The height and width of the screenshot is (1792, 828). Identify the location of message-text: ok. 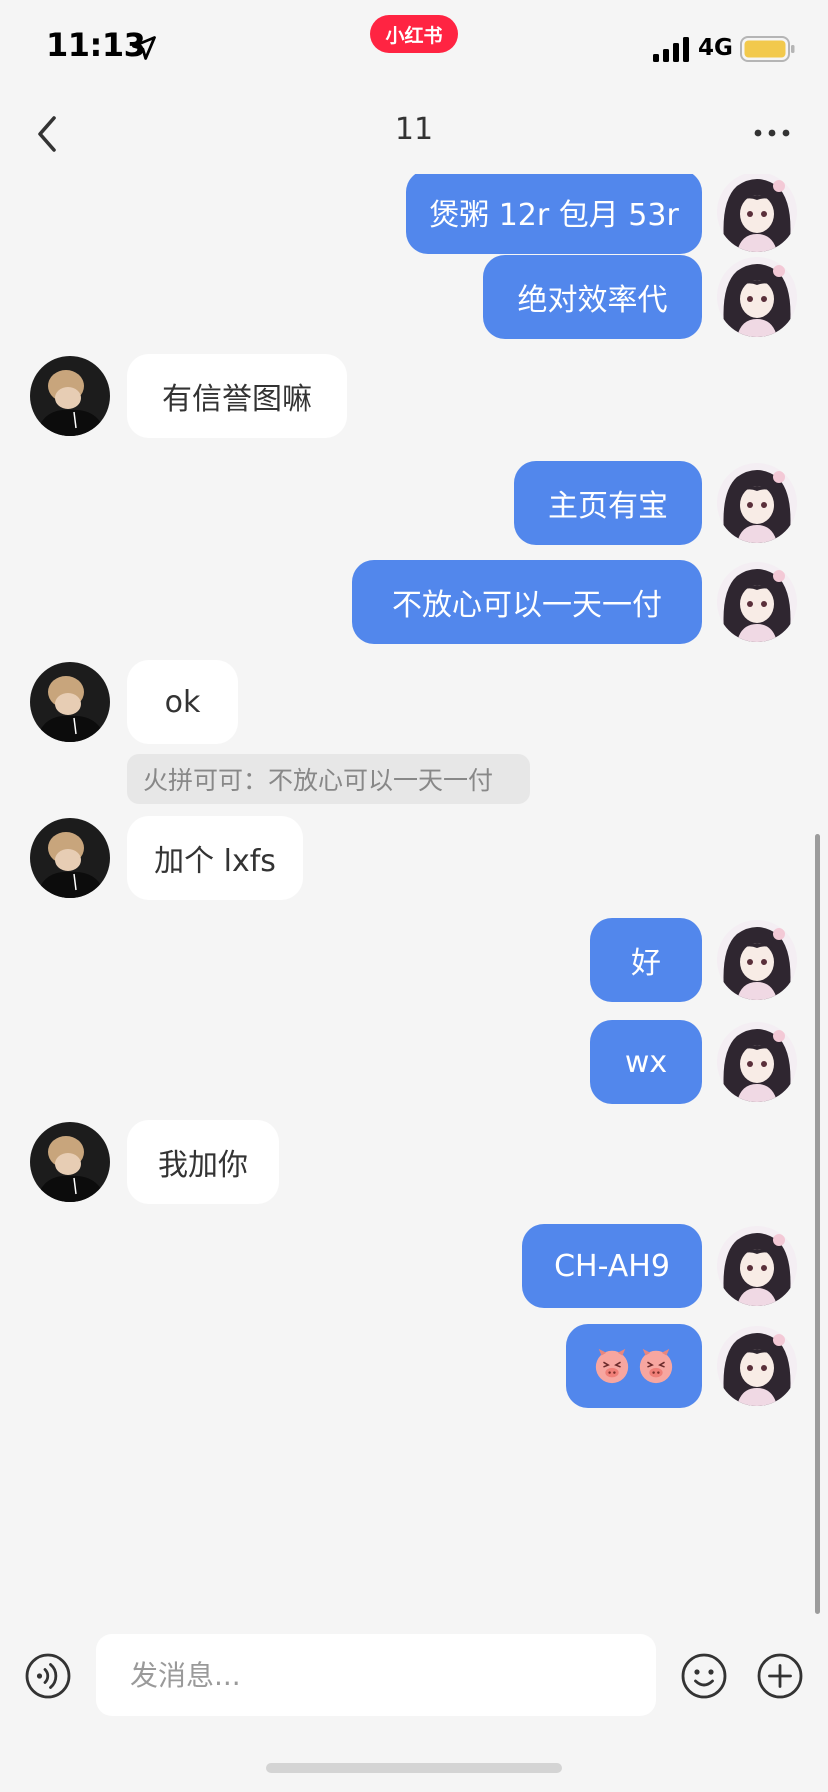
(182, 702).